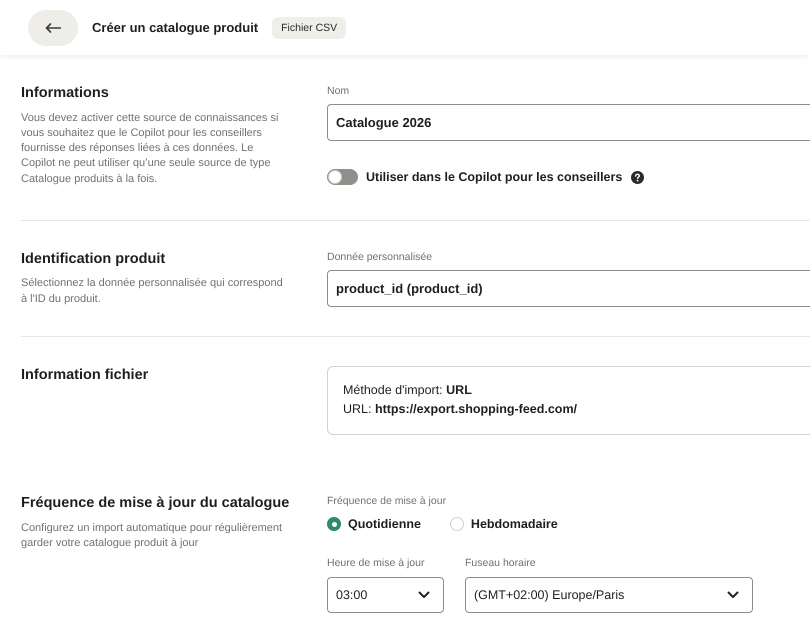 The image size is (810, 635). I want to click on back-button, so click(53, 28).